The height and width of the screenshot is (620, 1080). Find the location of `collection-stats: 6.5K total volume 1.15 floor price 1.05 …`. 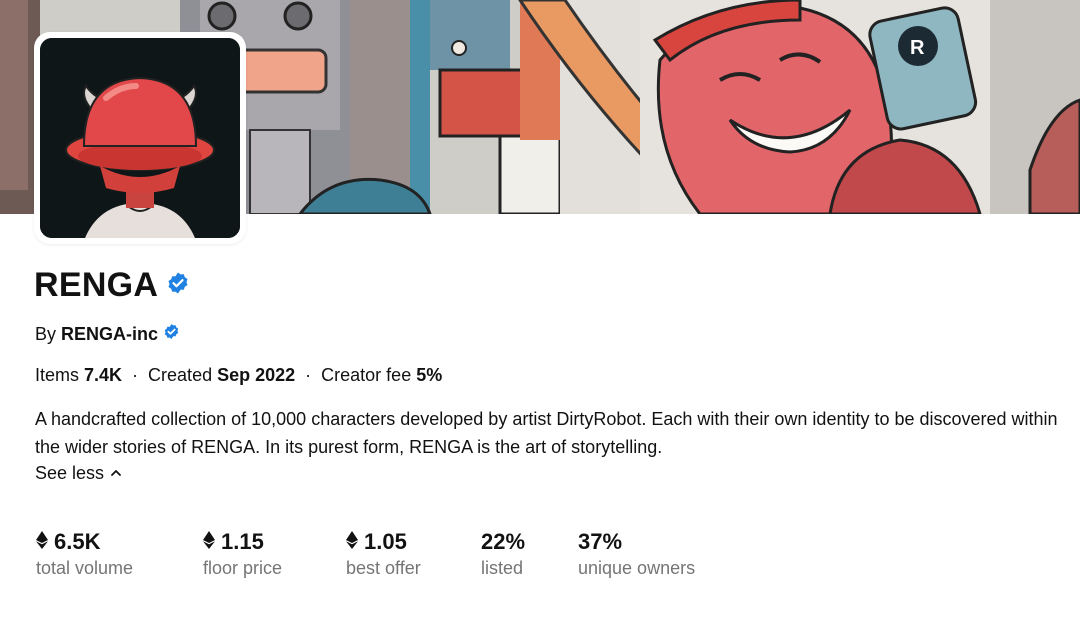

collection-stats: 6.5K total volume 1.15 floor price 1.05 … is located at coordinates (387, 553).